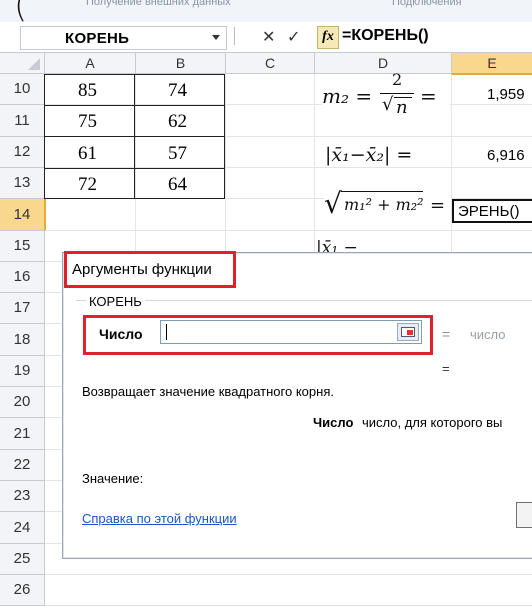 This screenshot has width=532, height=606. What do you see at coordinates (115, 301) in the screenshot?
I see `function-name: КОРЕНЬ` at bounding box center [115, 301].